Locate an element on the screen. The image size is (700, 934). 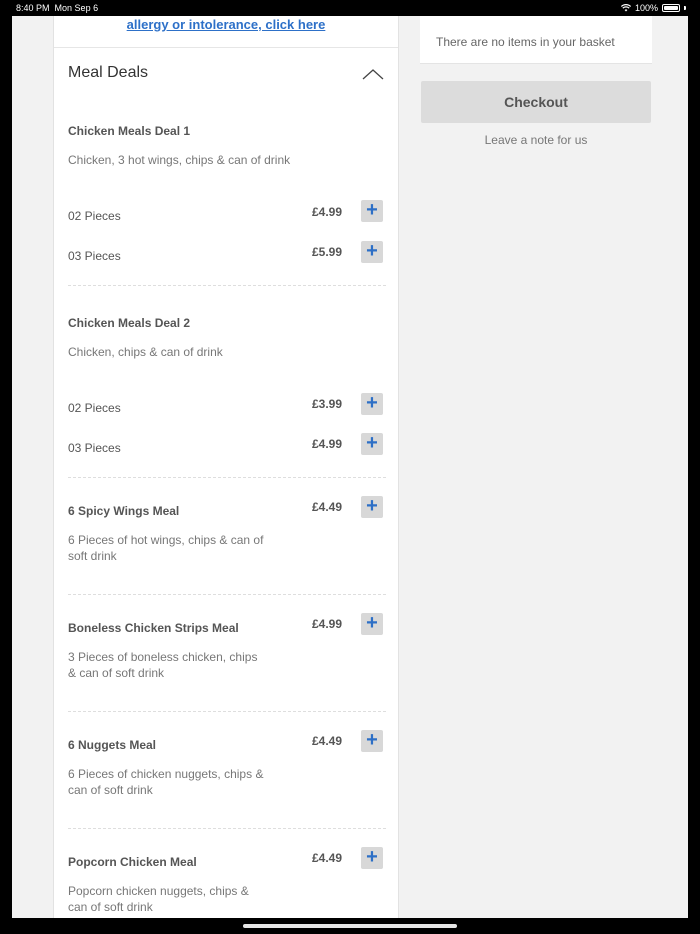
option-price: £3.99 is located at coordinates (326, 404).